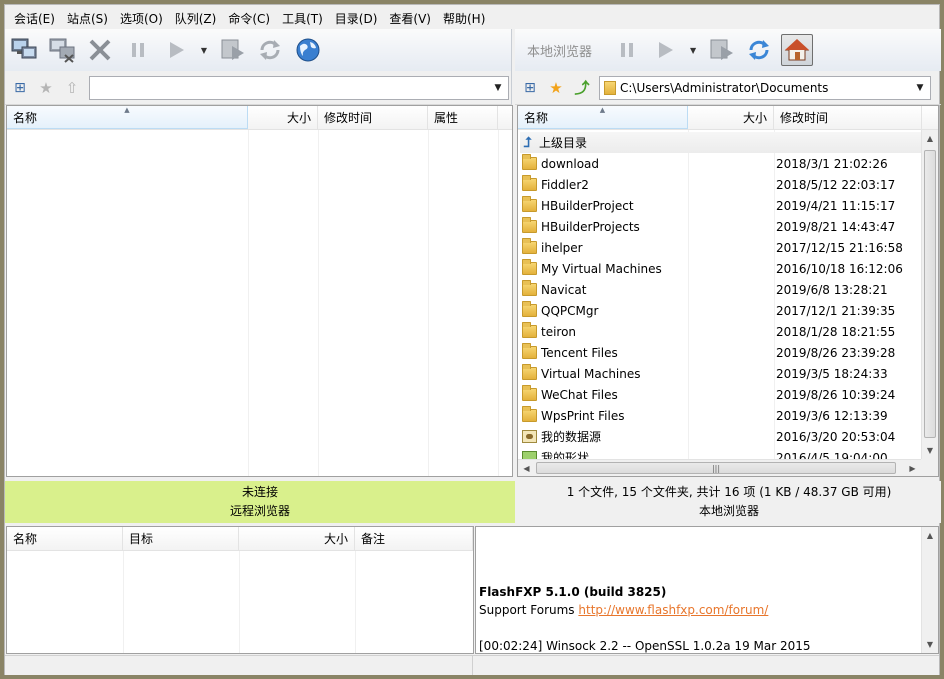 This screenshot has width=944, height=679. I want to click on file-name: teiron, so click(559, 331).